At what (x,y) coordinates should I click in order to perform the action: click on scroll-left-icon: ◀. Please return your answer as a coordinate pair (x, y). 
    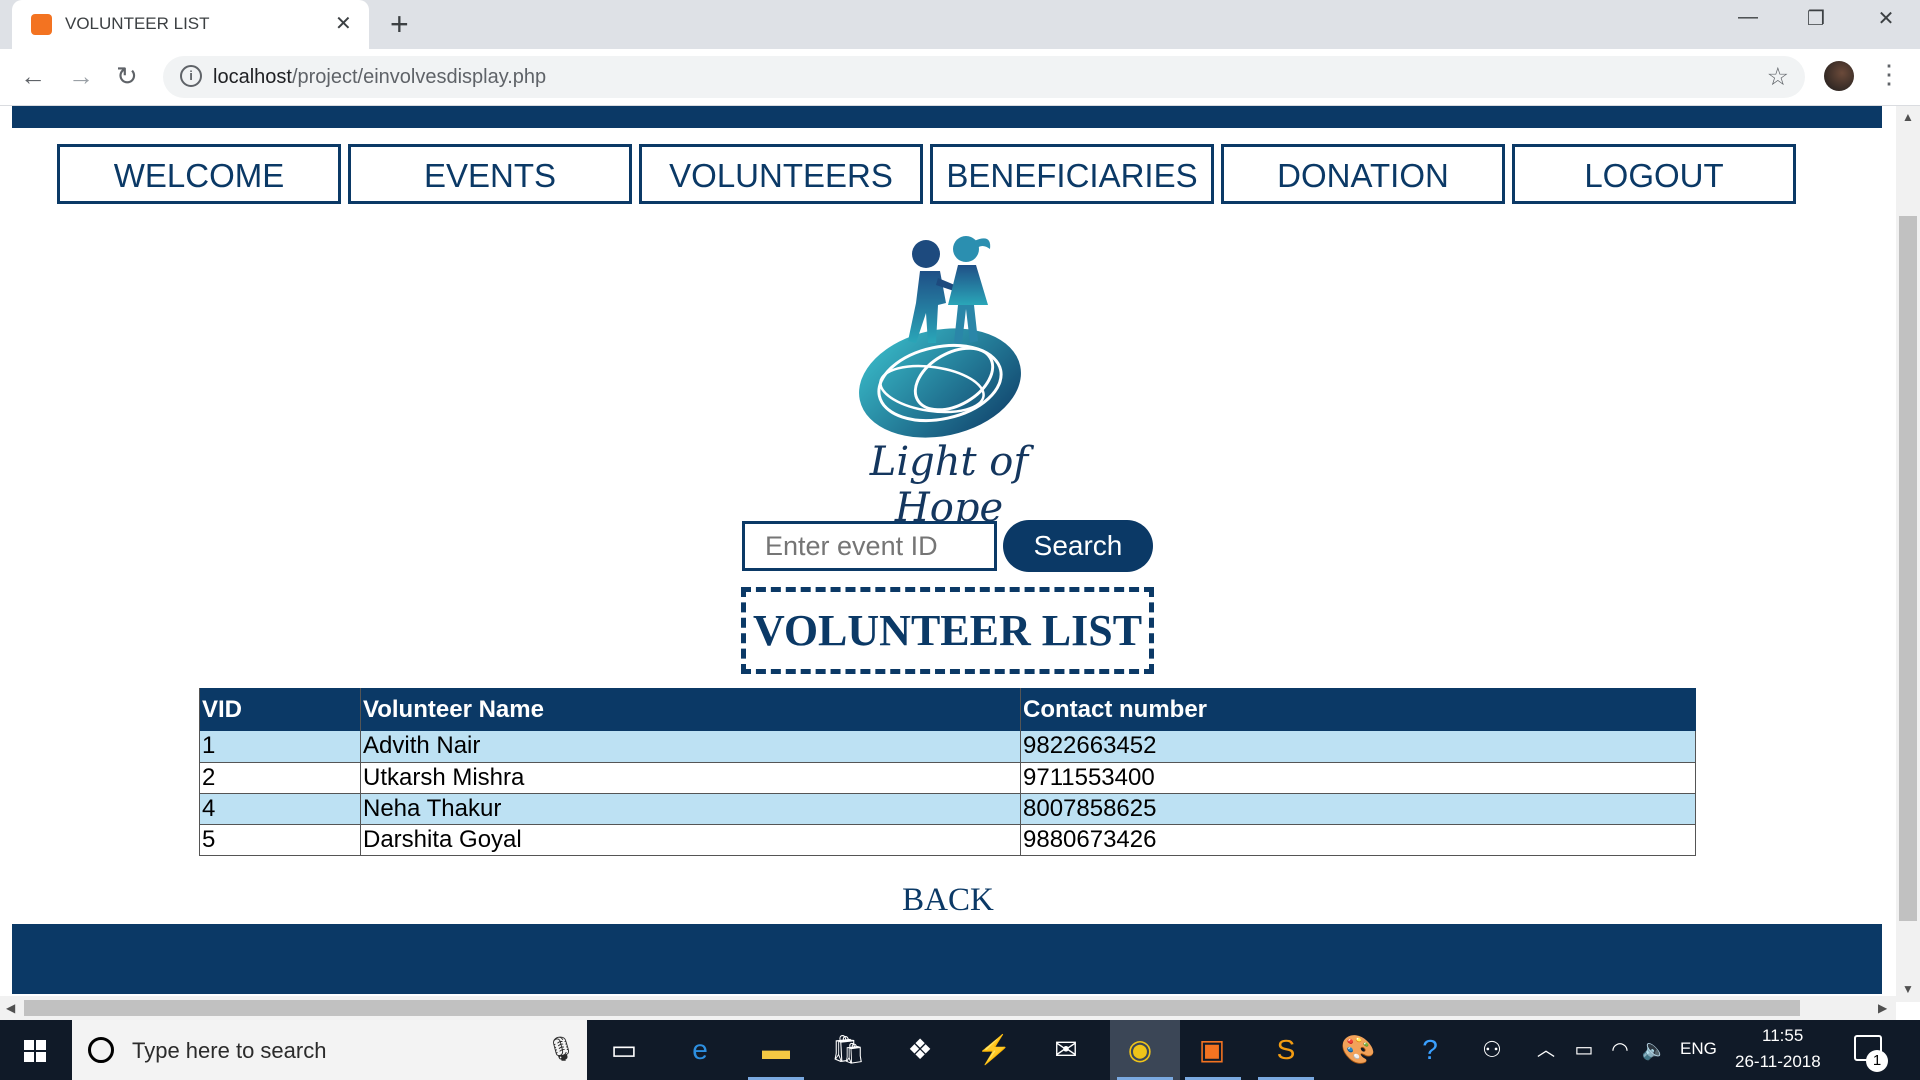
    Looking at the image, I should click on (10, 1008).